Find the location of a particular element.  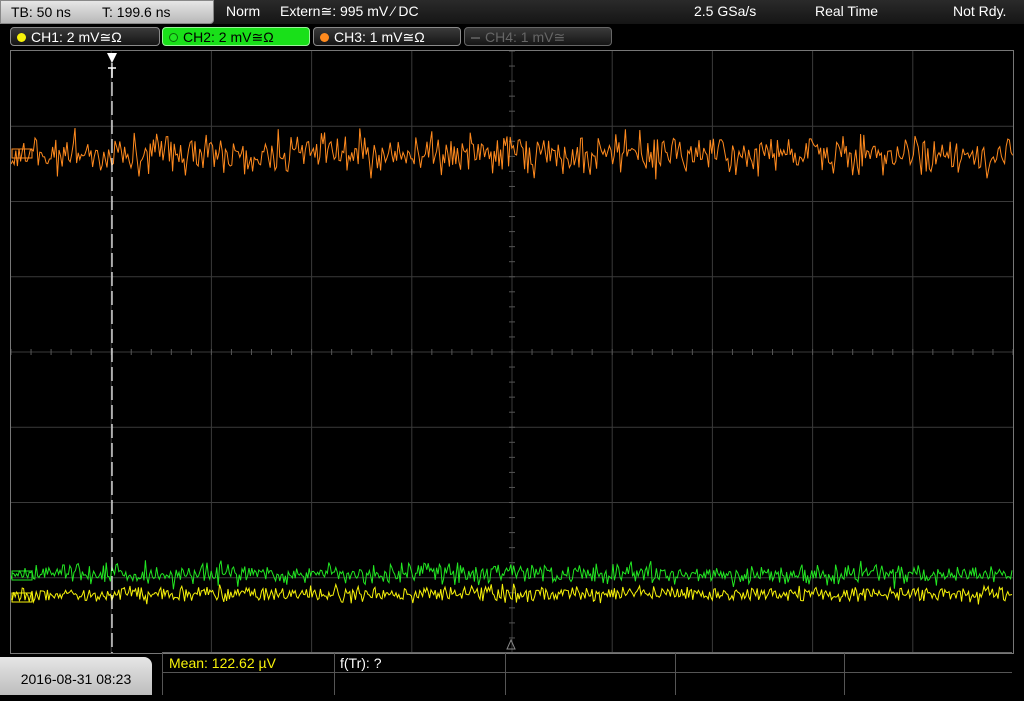

ch1-label: CH1: 2 mV≅Ω is located at coordinates (76, 37).